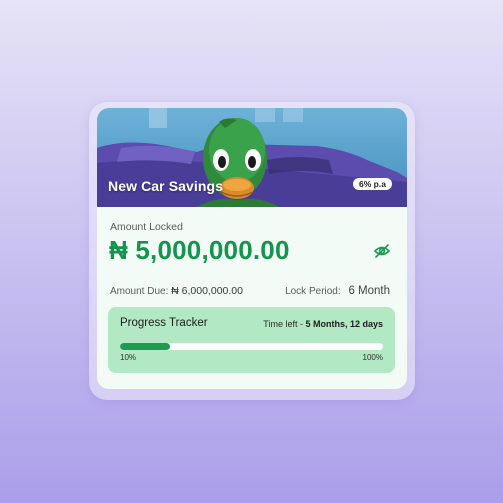  I want to click on savings-plan-title: New Car Savings, so click(166, 186).